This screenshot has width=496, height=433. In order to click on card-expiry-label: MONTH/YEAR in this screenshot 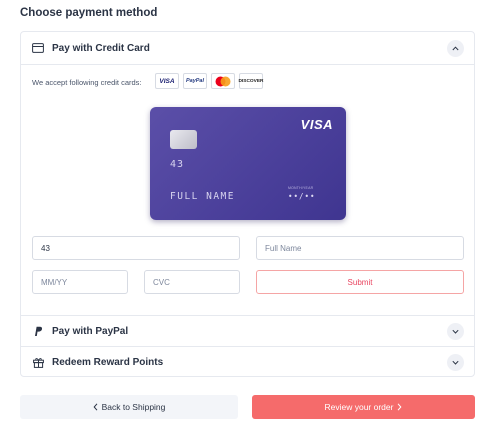, I will do `click(301, 188)`.